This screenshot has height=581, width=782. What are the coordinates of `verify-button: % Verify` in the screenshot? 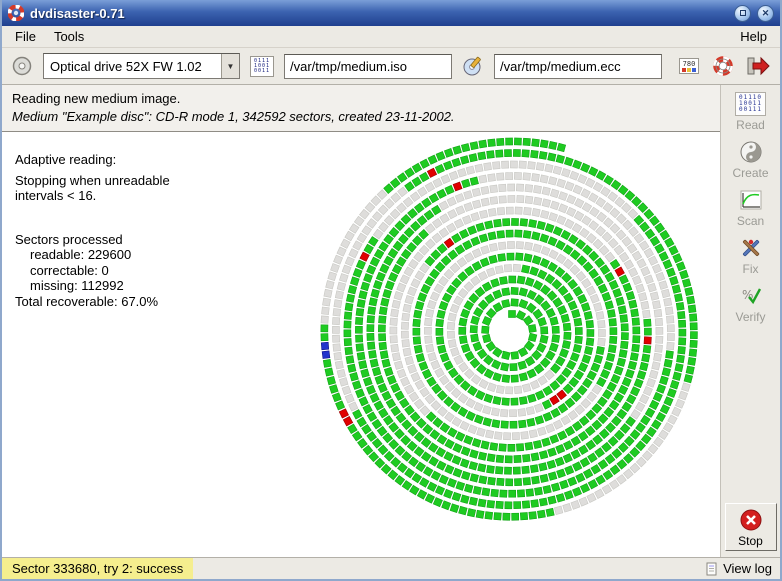 It's located at (751, 303).